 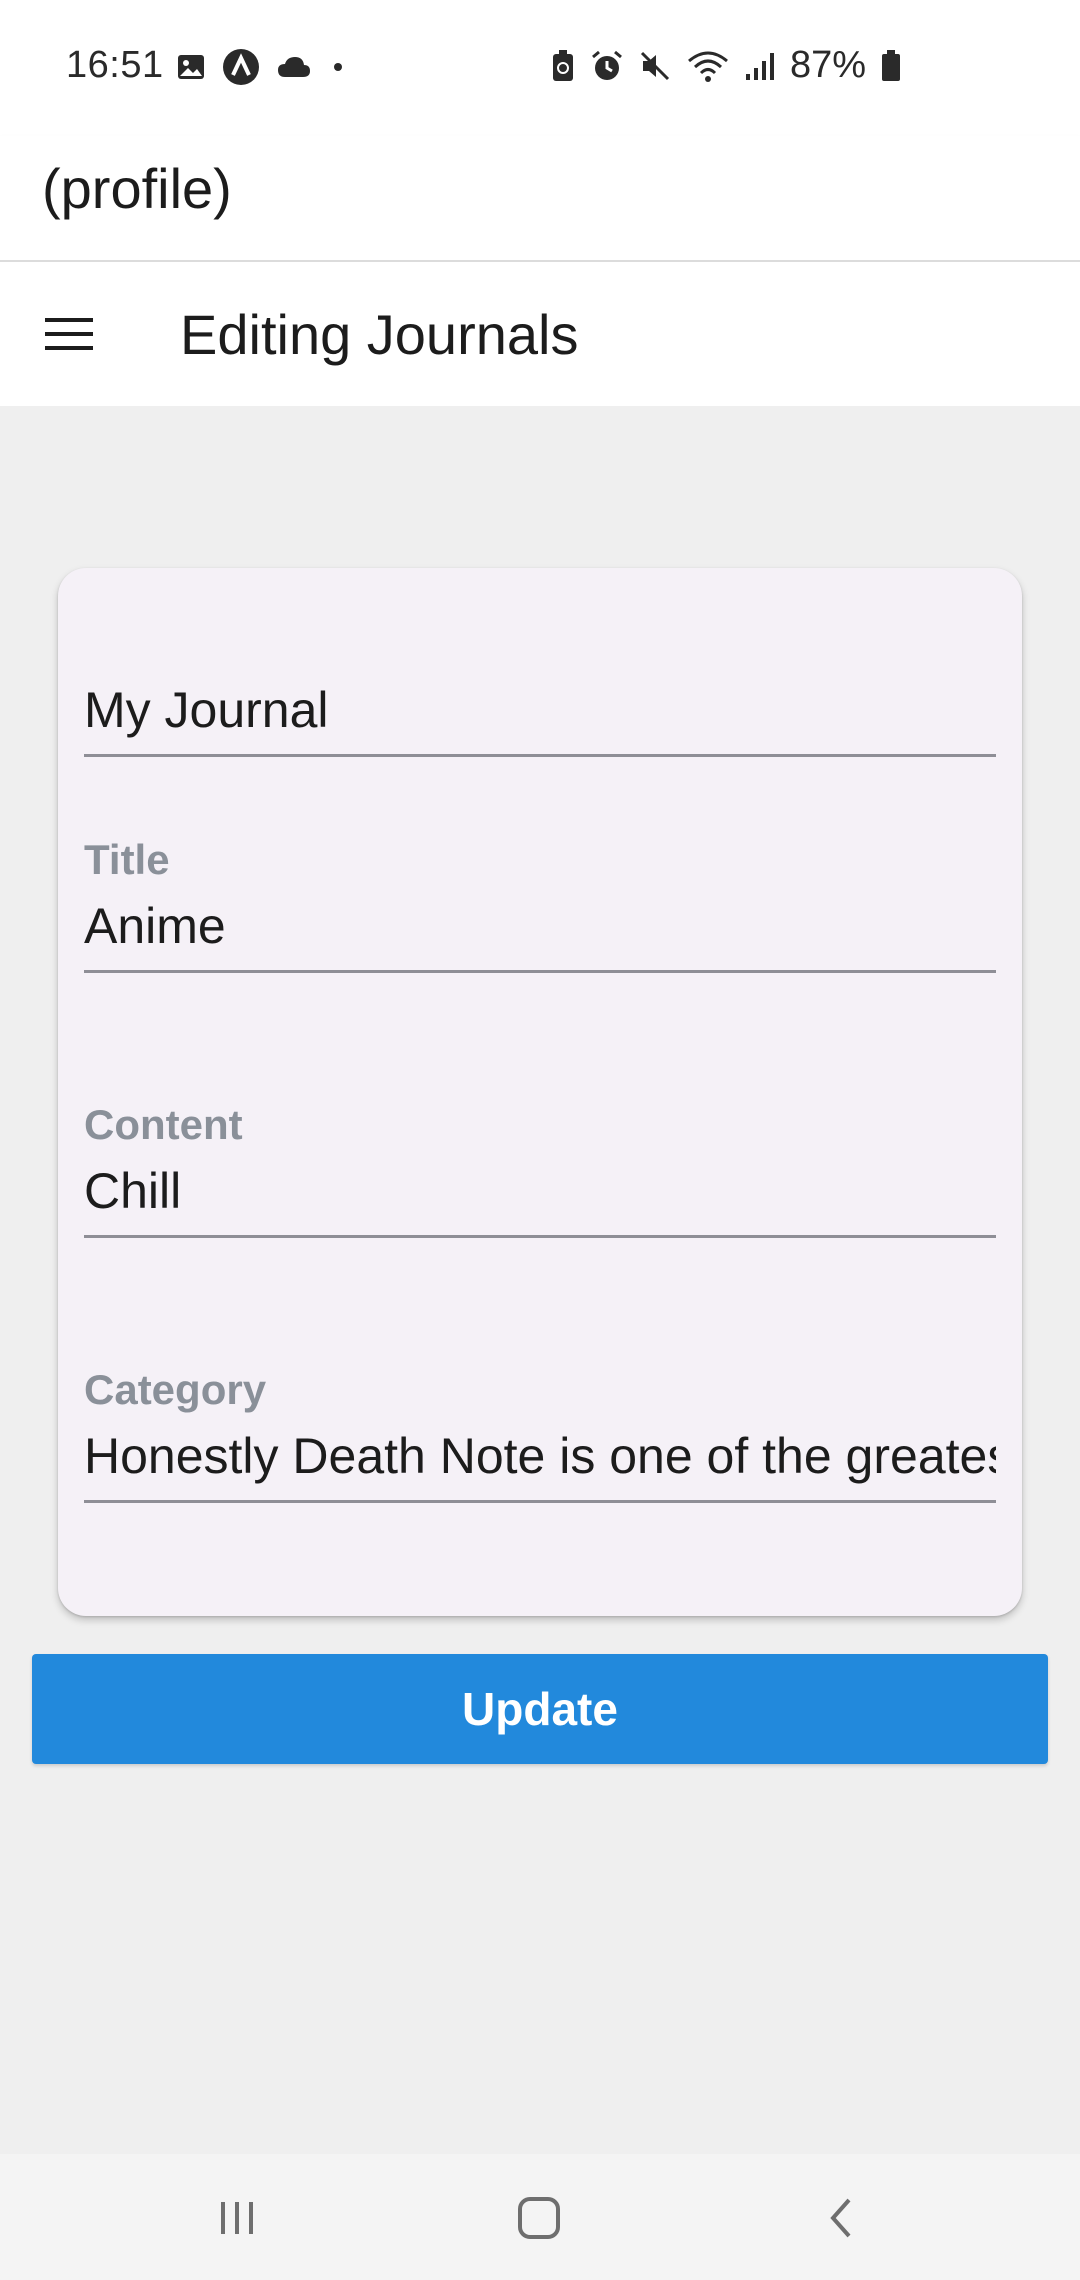 I want to click on content-input, so click(x=540, y=1191).